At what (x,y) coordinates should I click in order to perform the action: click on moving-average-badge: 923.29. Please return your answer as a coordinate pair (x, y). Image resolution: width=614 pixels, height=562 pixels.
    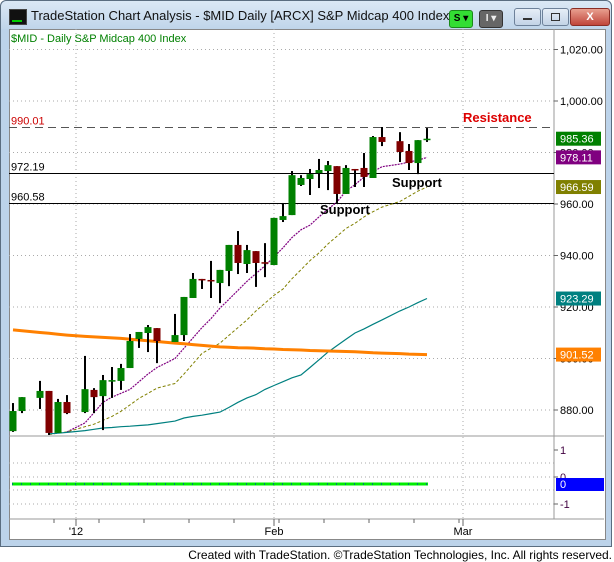
    Looking at the image, I should click on (577, 300).